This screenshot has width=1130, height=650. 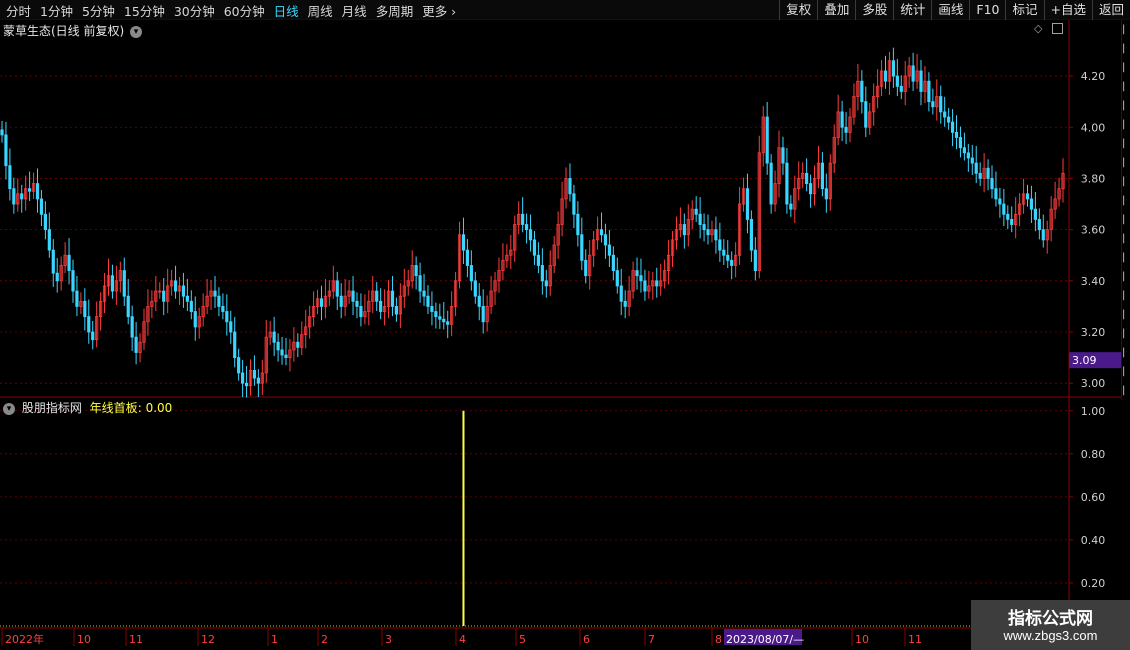 I want to click on period-tabs: 分时 1分钟 5分钟 15分钟 30分钟 60分钟 日线 周线 月线 多周期 更多 ›, so click(x=229, y=10).